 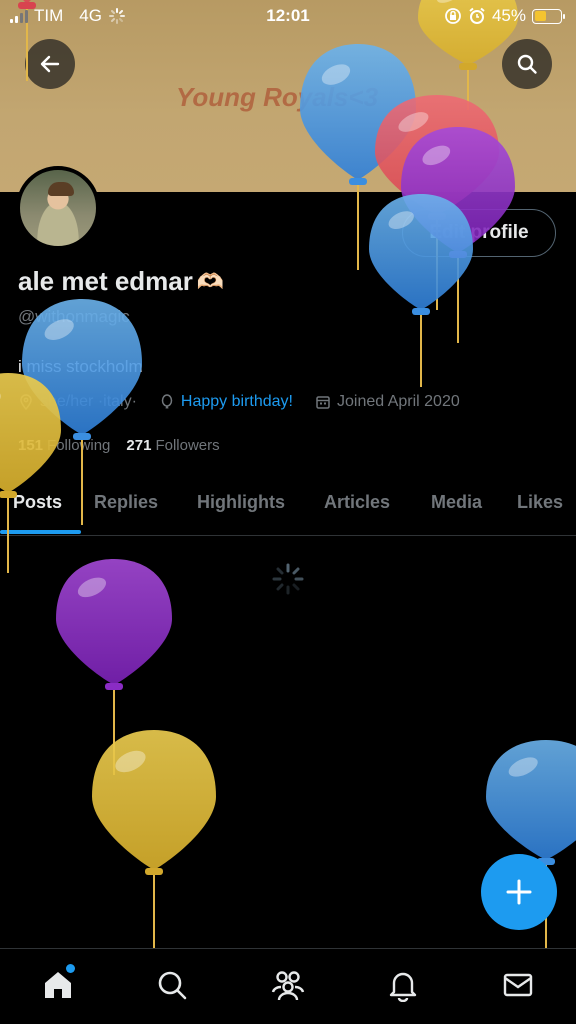 I want to click on status-right: 45%, so click(x=504, y=16).